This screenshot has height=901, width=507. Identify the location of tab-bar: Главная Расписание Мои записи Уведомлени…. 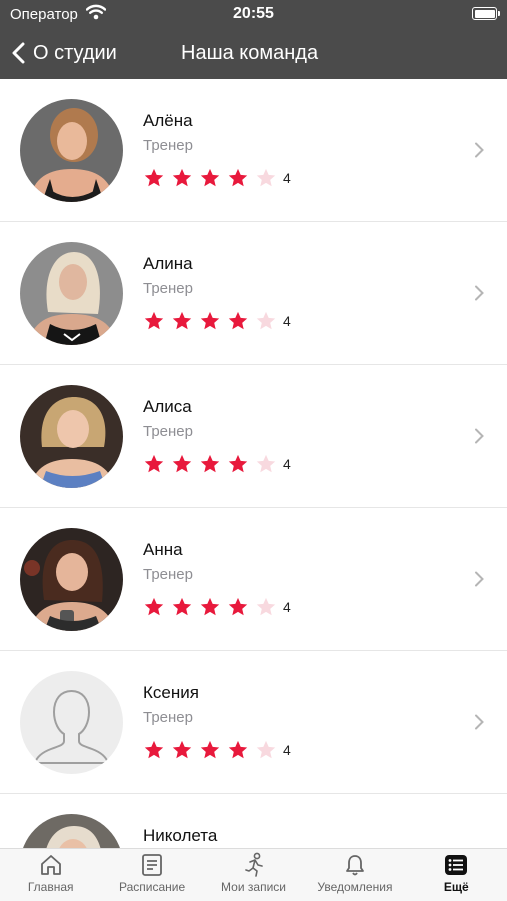
(253, 874).